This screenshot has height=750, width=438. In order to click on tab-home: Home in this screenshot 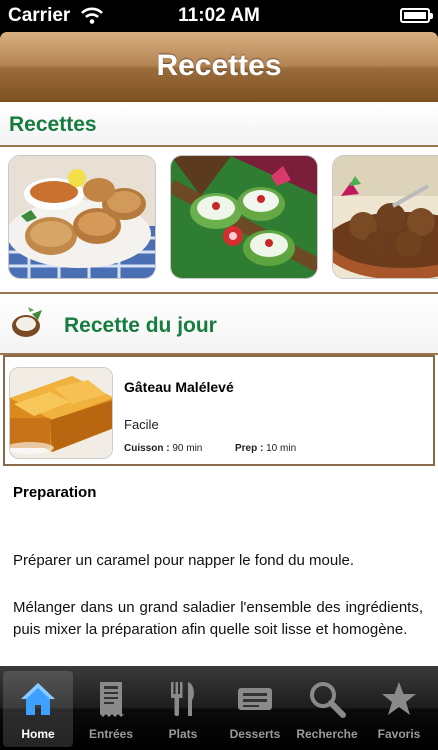, I will do `click(38, 709)`.